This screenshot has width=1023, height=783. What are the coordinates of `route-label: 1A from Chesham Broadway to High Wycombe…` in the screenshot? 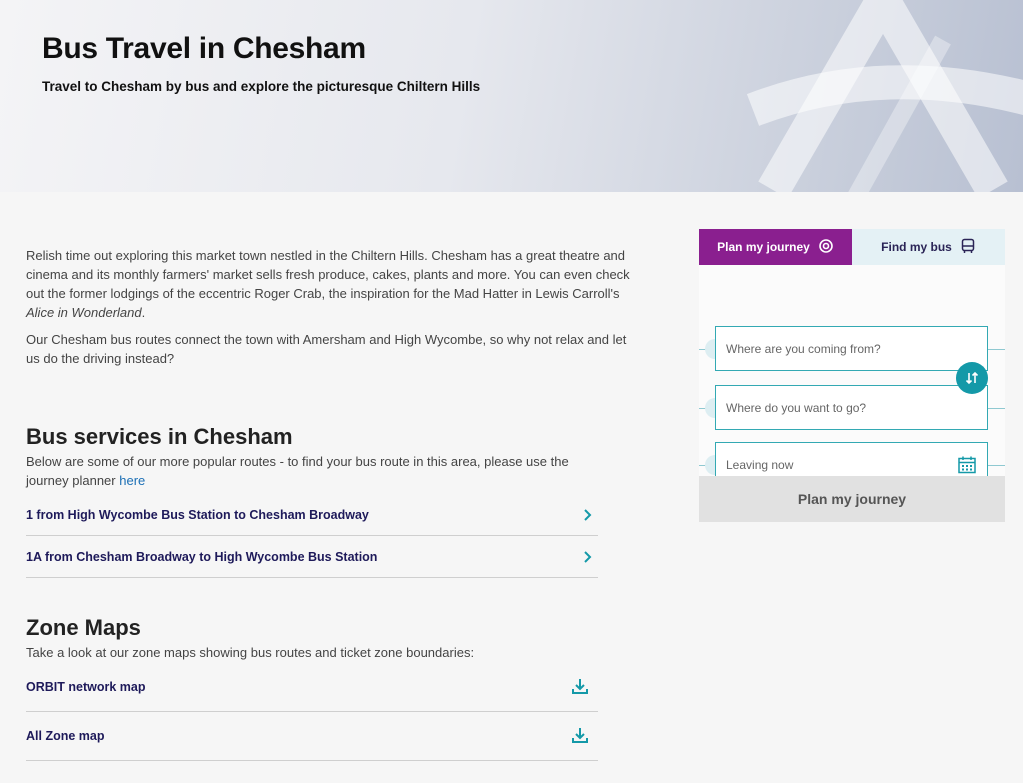 It's located at (202, 556).